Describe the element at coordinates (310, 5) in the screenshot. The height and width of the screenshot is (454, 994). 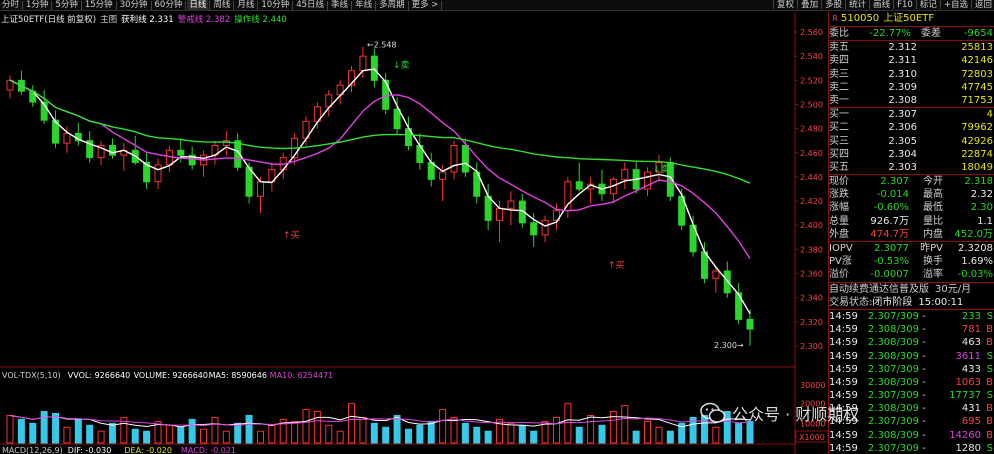
I see `period-tab-10: 45日线` at that location.